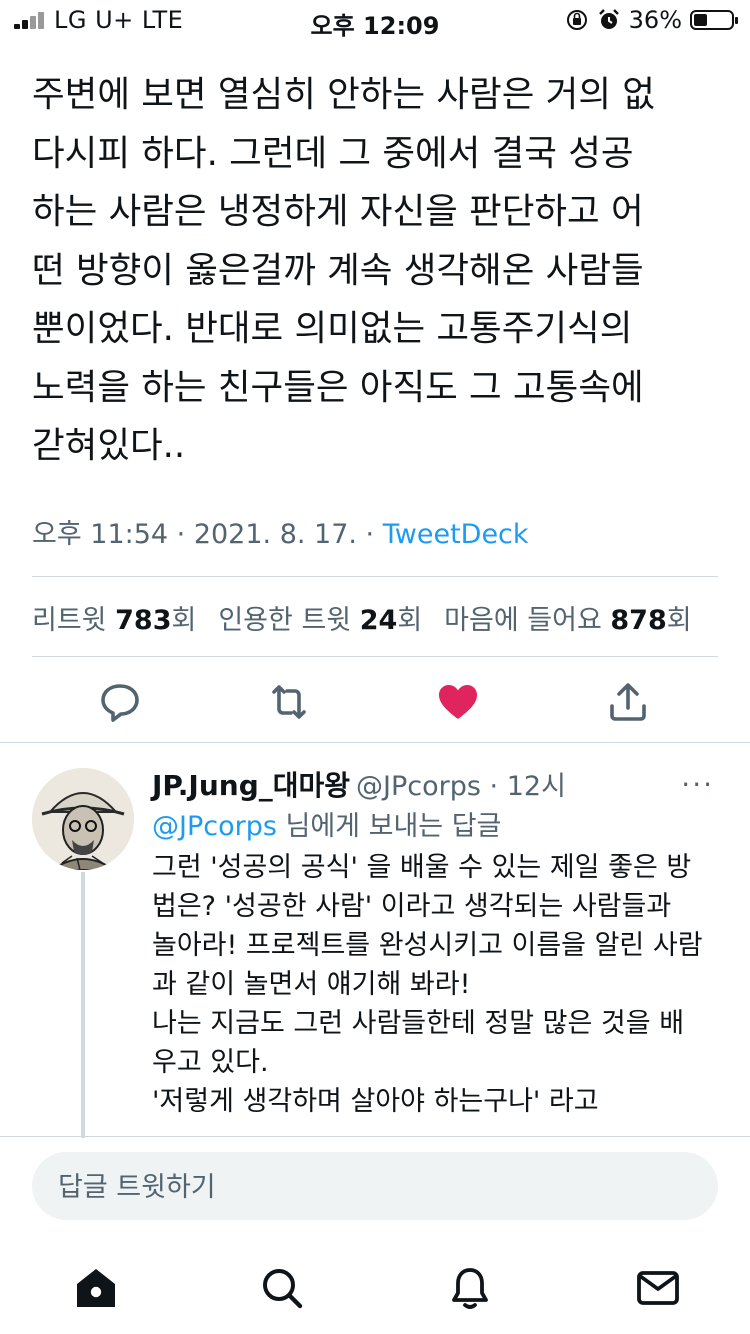 This screenshot has height=1334, width=750. I want to click on rotation-lock-icon, so click(576, 20).